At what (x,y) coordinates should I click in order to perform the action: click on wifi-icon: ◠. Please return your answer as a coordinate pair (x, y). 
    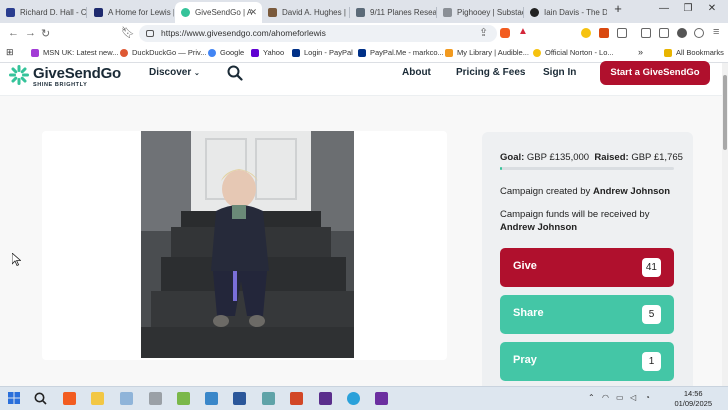
    Looking at the image, I should click on (605, 397).